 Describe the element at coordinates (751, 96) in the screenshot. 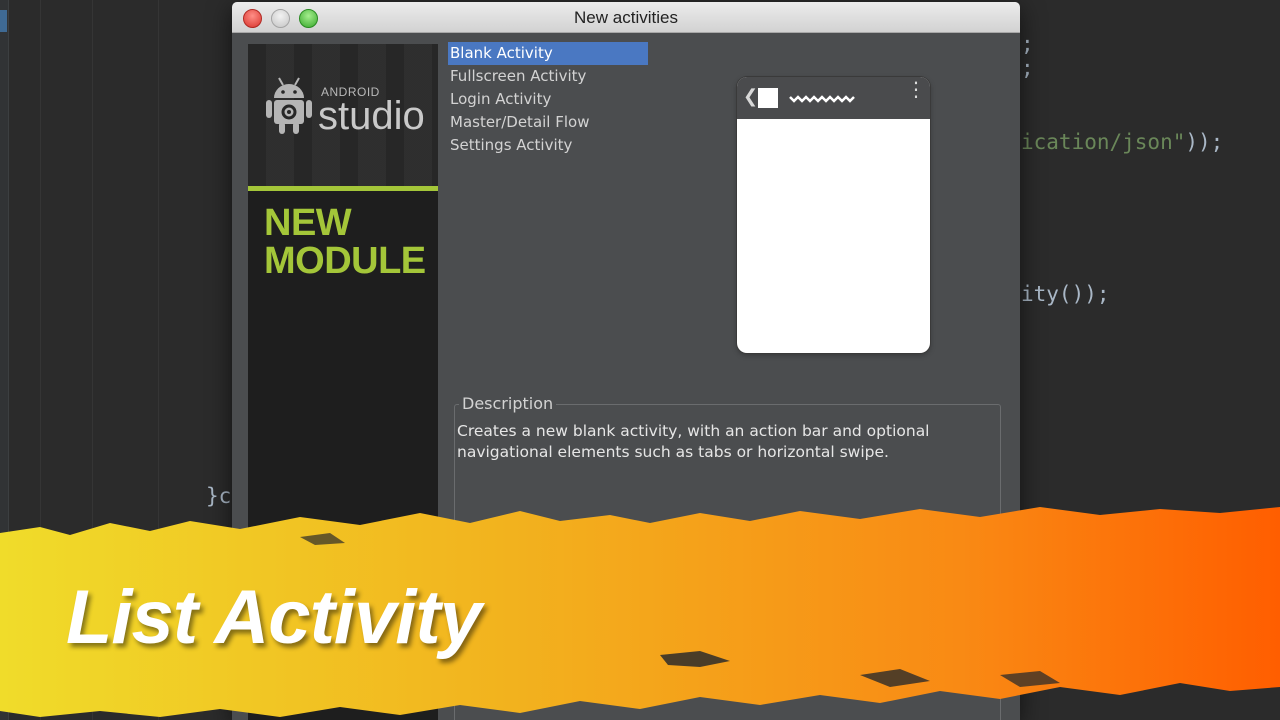

I see `chevron-left-icon: ❮` at that location.